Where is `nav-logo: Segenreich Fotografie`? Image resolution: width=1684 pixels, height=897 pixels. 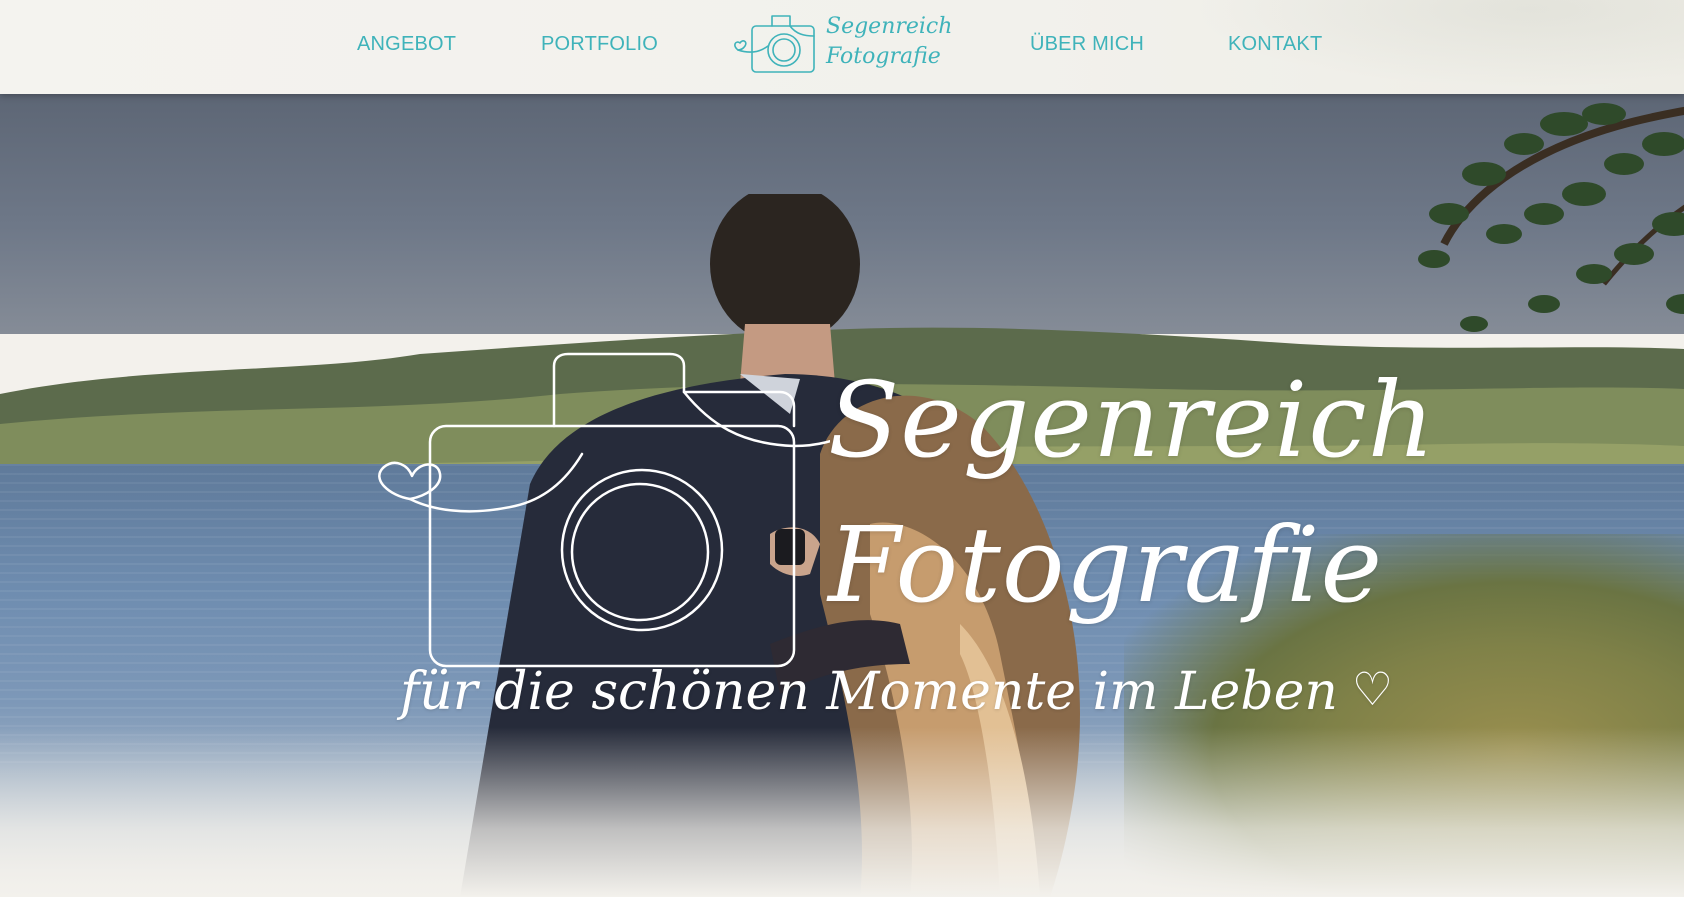
nav-logo: Segenreich Fotografie is located at coordinates (843, 46).